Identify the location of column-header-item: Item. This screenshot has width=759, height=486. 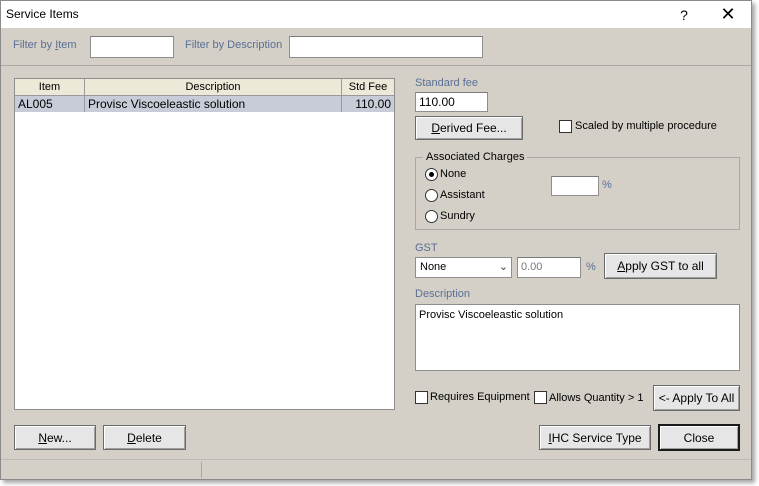
(50, 87).